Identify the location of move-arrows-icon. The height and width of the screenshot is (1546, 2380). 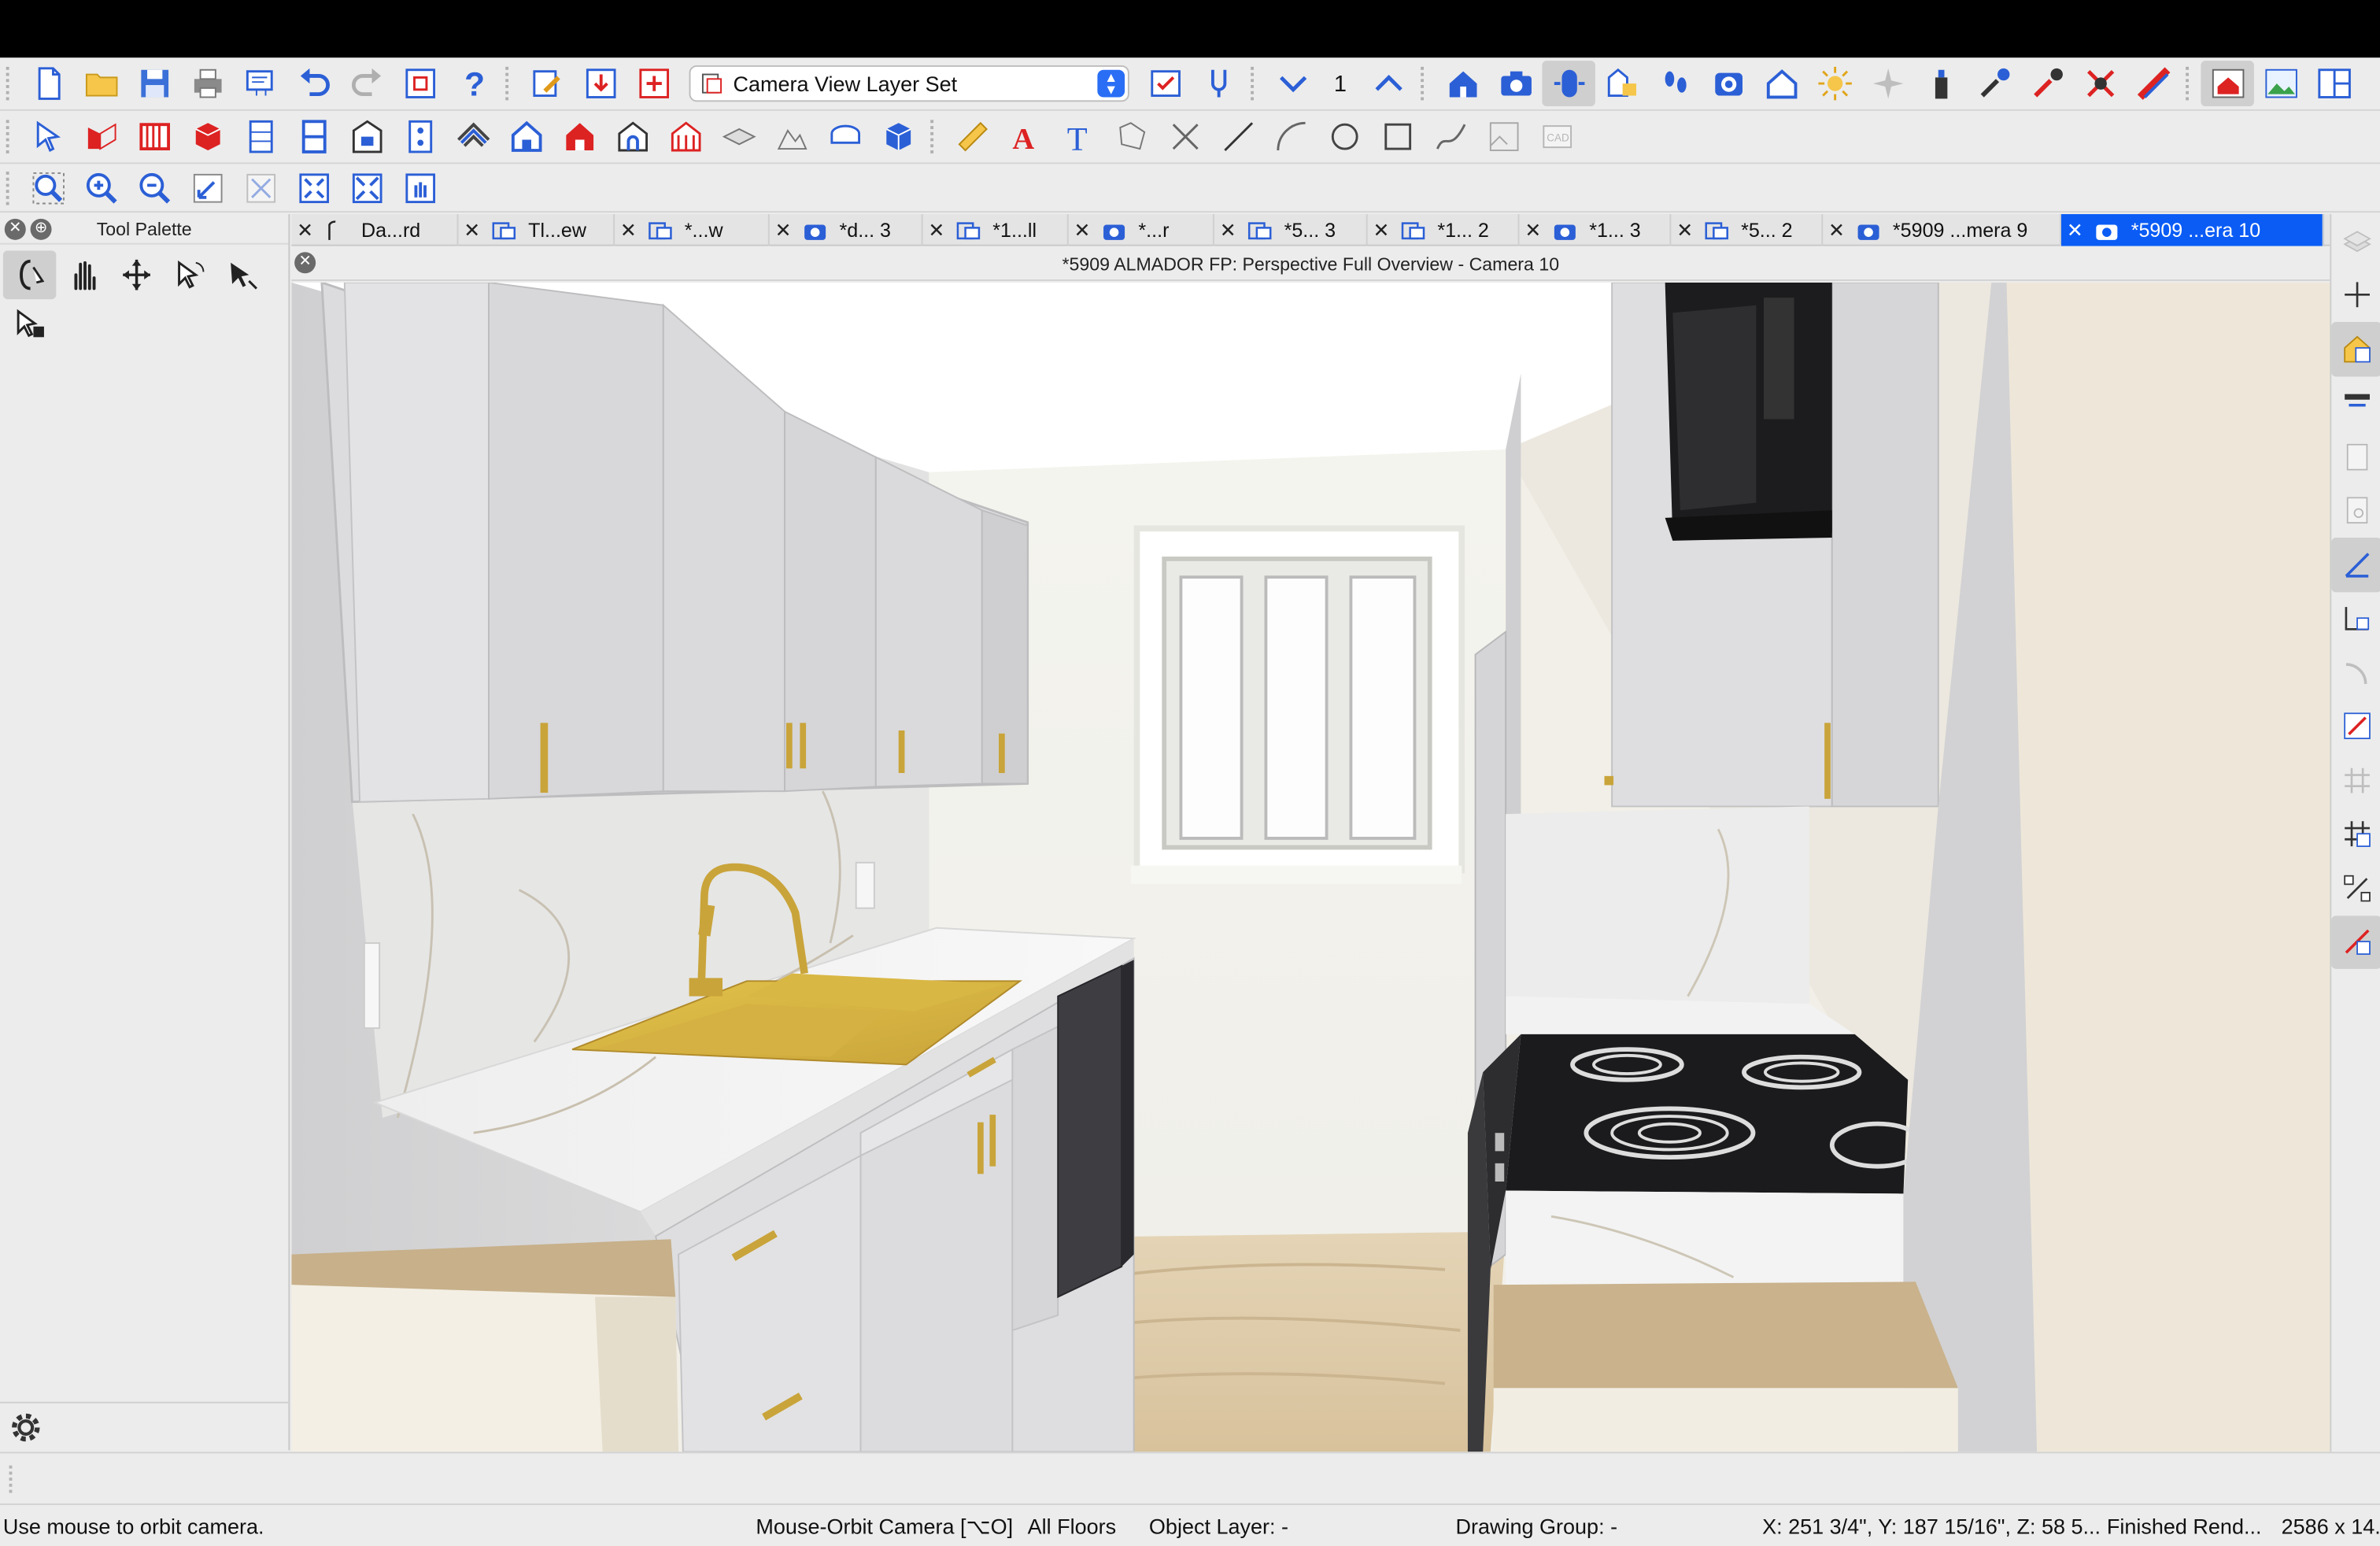
(135, 274).